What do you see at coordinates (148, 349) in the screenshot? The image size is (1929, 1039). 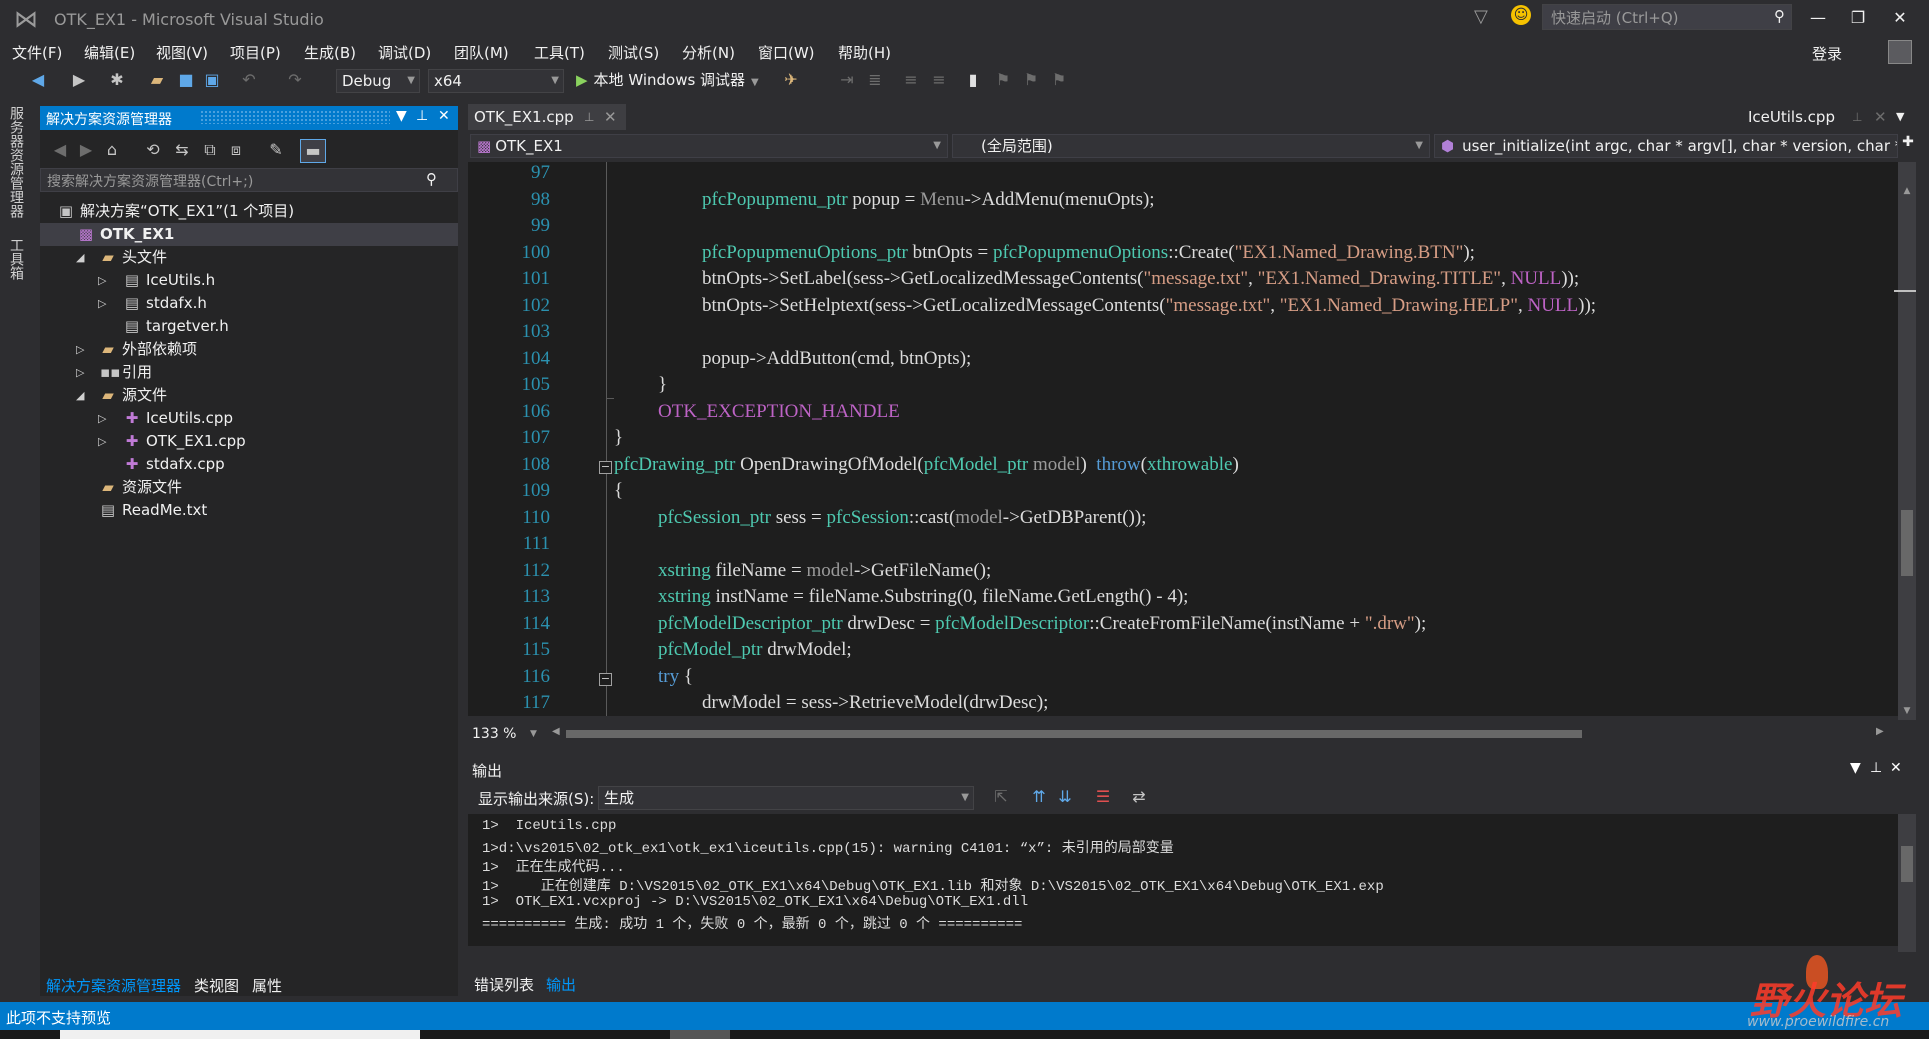 I see `tree-item-external-deps: ▰ 外部依赖项` at bounding box center [148, 349].